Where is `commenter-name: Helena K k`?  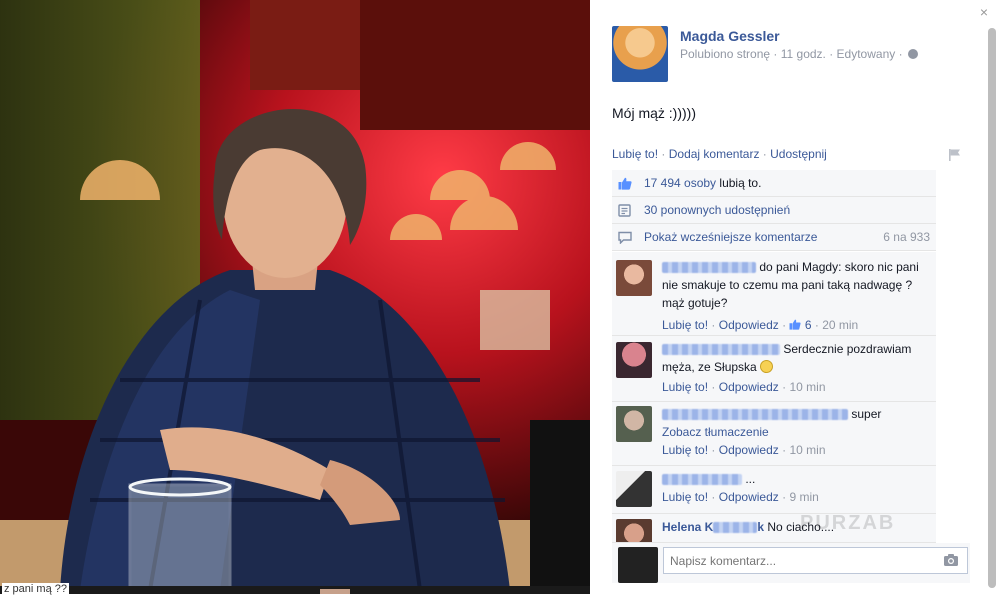
commenter-name: Helena K k is located at coordinates (713, 527).